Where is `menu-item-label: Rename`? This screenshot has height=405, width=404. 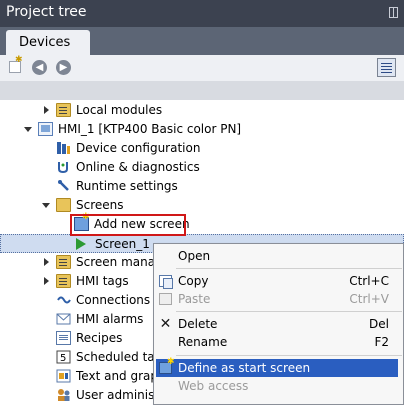 menu-item-label: Rename is located at coordinates (203, 342).